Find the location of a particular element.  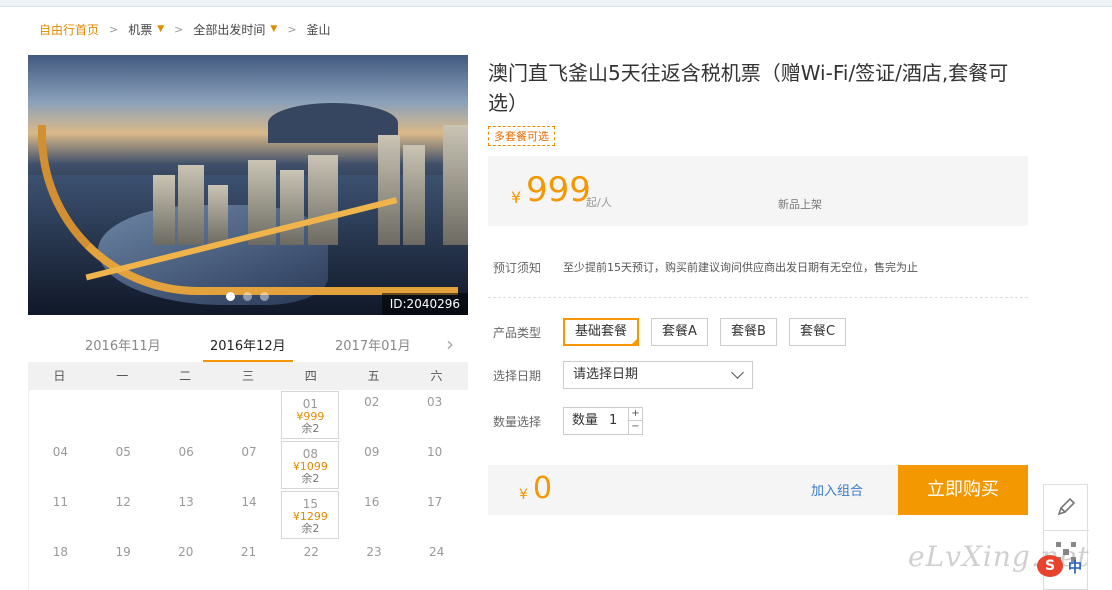

calendar-day-number: 13 is located at coordinates (186, 502).